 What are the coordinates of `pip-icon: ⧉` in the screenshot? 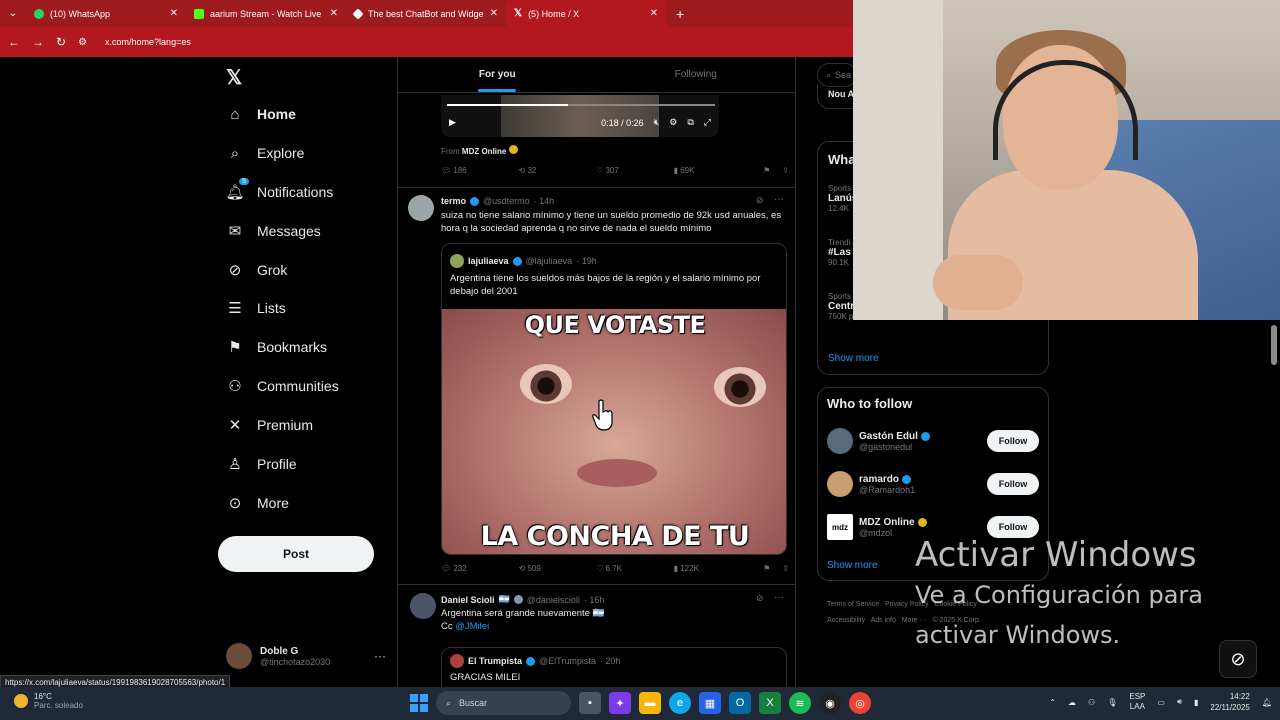 It's located at (690, 122).